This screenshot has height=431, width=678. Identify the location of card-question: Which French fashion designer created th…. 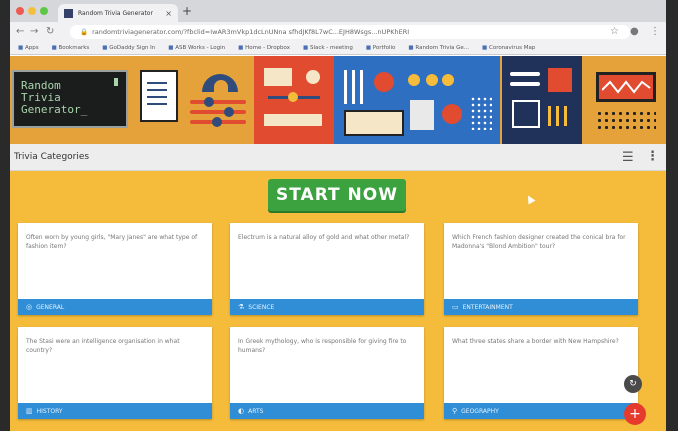
(539, 242).